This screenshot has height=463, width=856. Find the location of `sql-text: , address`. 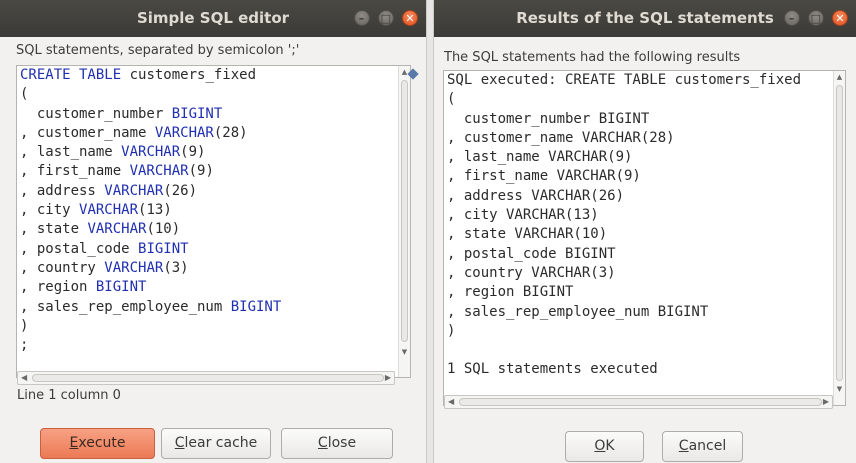

sql-text: , address is located at coordinates (62, 190).